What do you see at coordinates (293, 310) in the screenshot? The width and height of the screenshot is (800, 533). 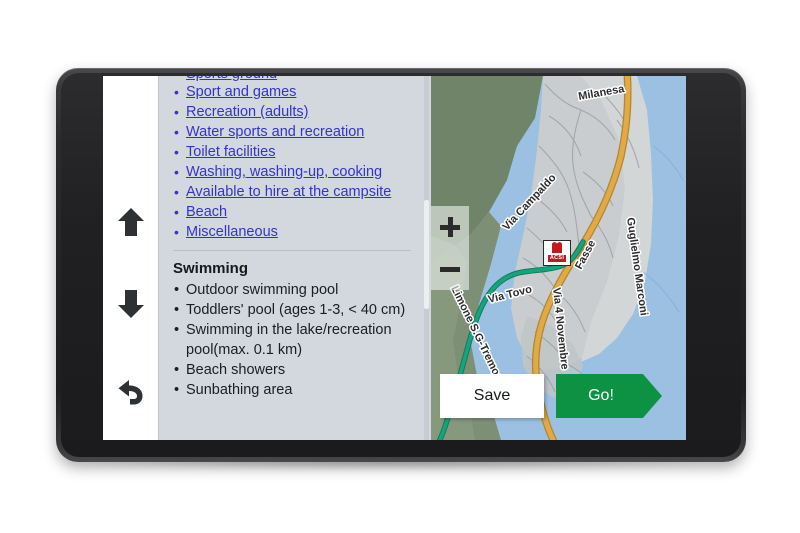 I see `list-item: Toddlers' pool (ages 1-3, < 40 cm)` at bounding box center [293, 310].